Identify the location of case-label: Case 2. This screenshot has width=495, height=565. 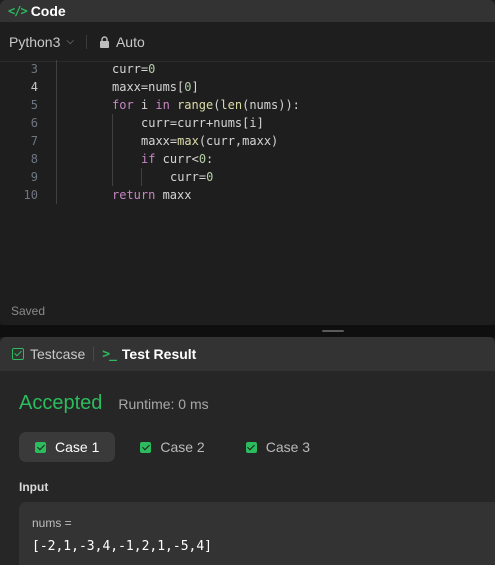
(182, 447).